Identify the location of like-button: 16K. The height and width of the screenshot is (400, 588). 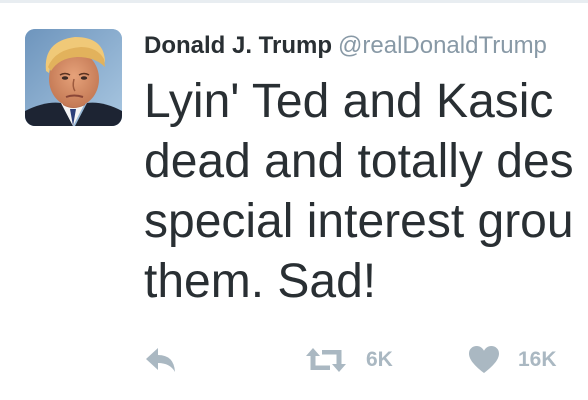
(512, 360).